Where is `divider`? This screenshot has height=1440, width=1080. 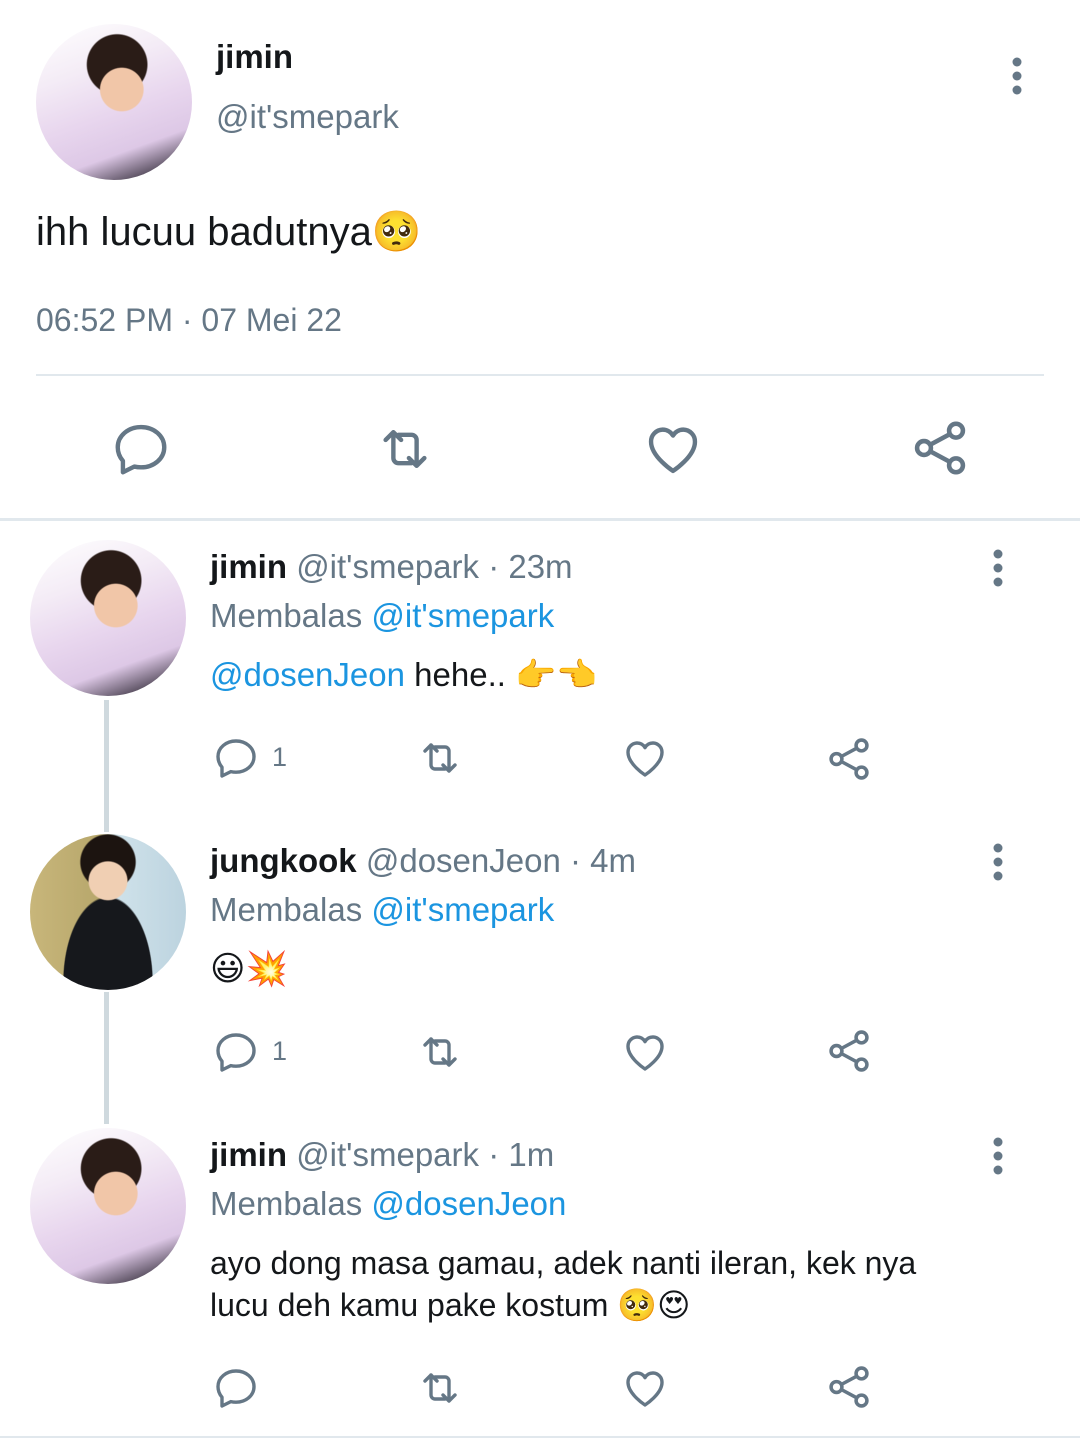 divider is located at coordinates (540, 375).